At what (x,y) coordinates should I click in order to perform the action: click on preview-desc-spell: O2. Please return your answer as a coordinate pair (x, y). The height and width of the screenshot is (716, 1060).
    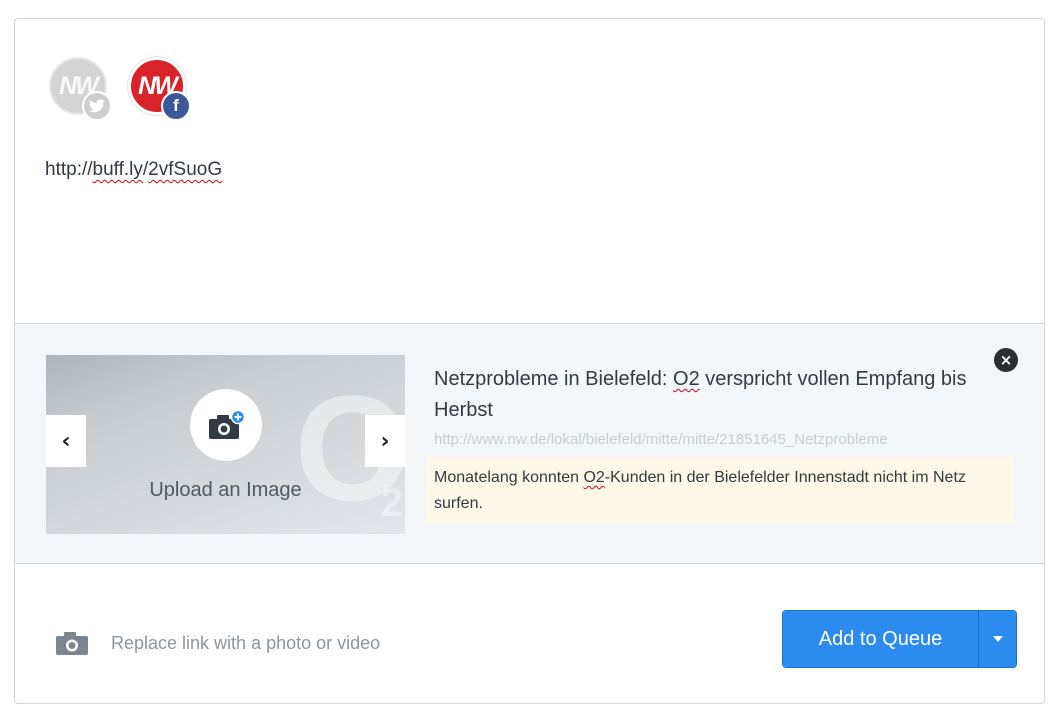
    Looking at the image, I should click on (594, 477).